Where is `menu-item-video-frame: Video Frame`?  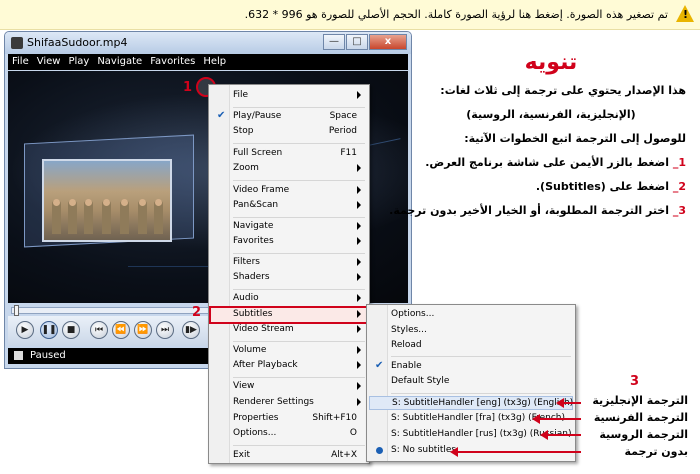
menu-item-video-frame: Video Frame is located at coordinates (289, 191).